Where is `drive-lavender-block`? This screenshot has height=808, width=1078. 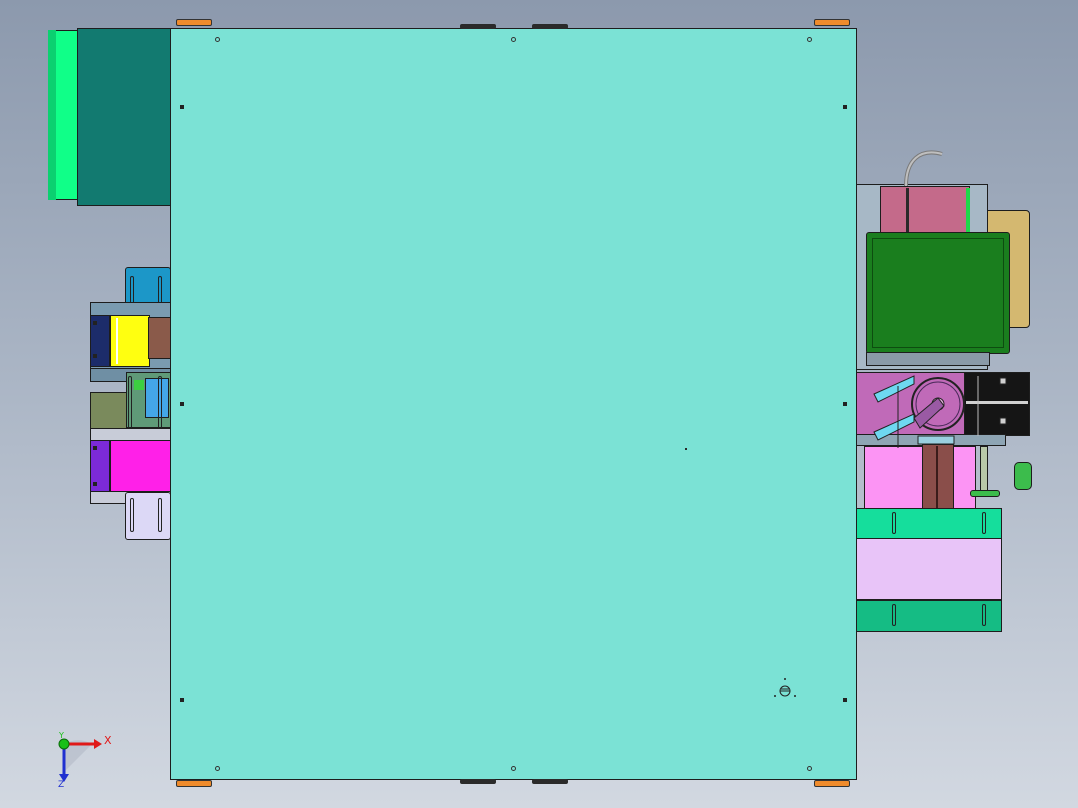
drive-lavender-block is located at coordinates (929, 569).